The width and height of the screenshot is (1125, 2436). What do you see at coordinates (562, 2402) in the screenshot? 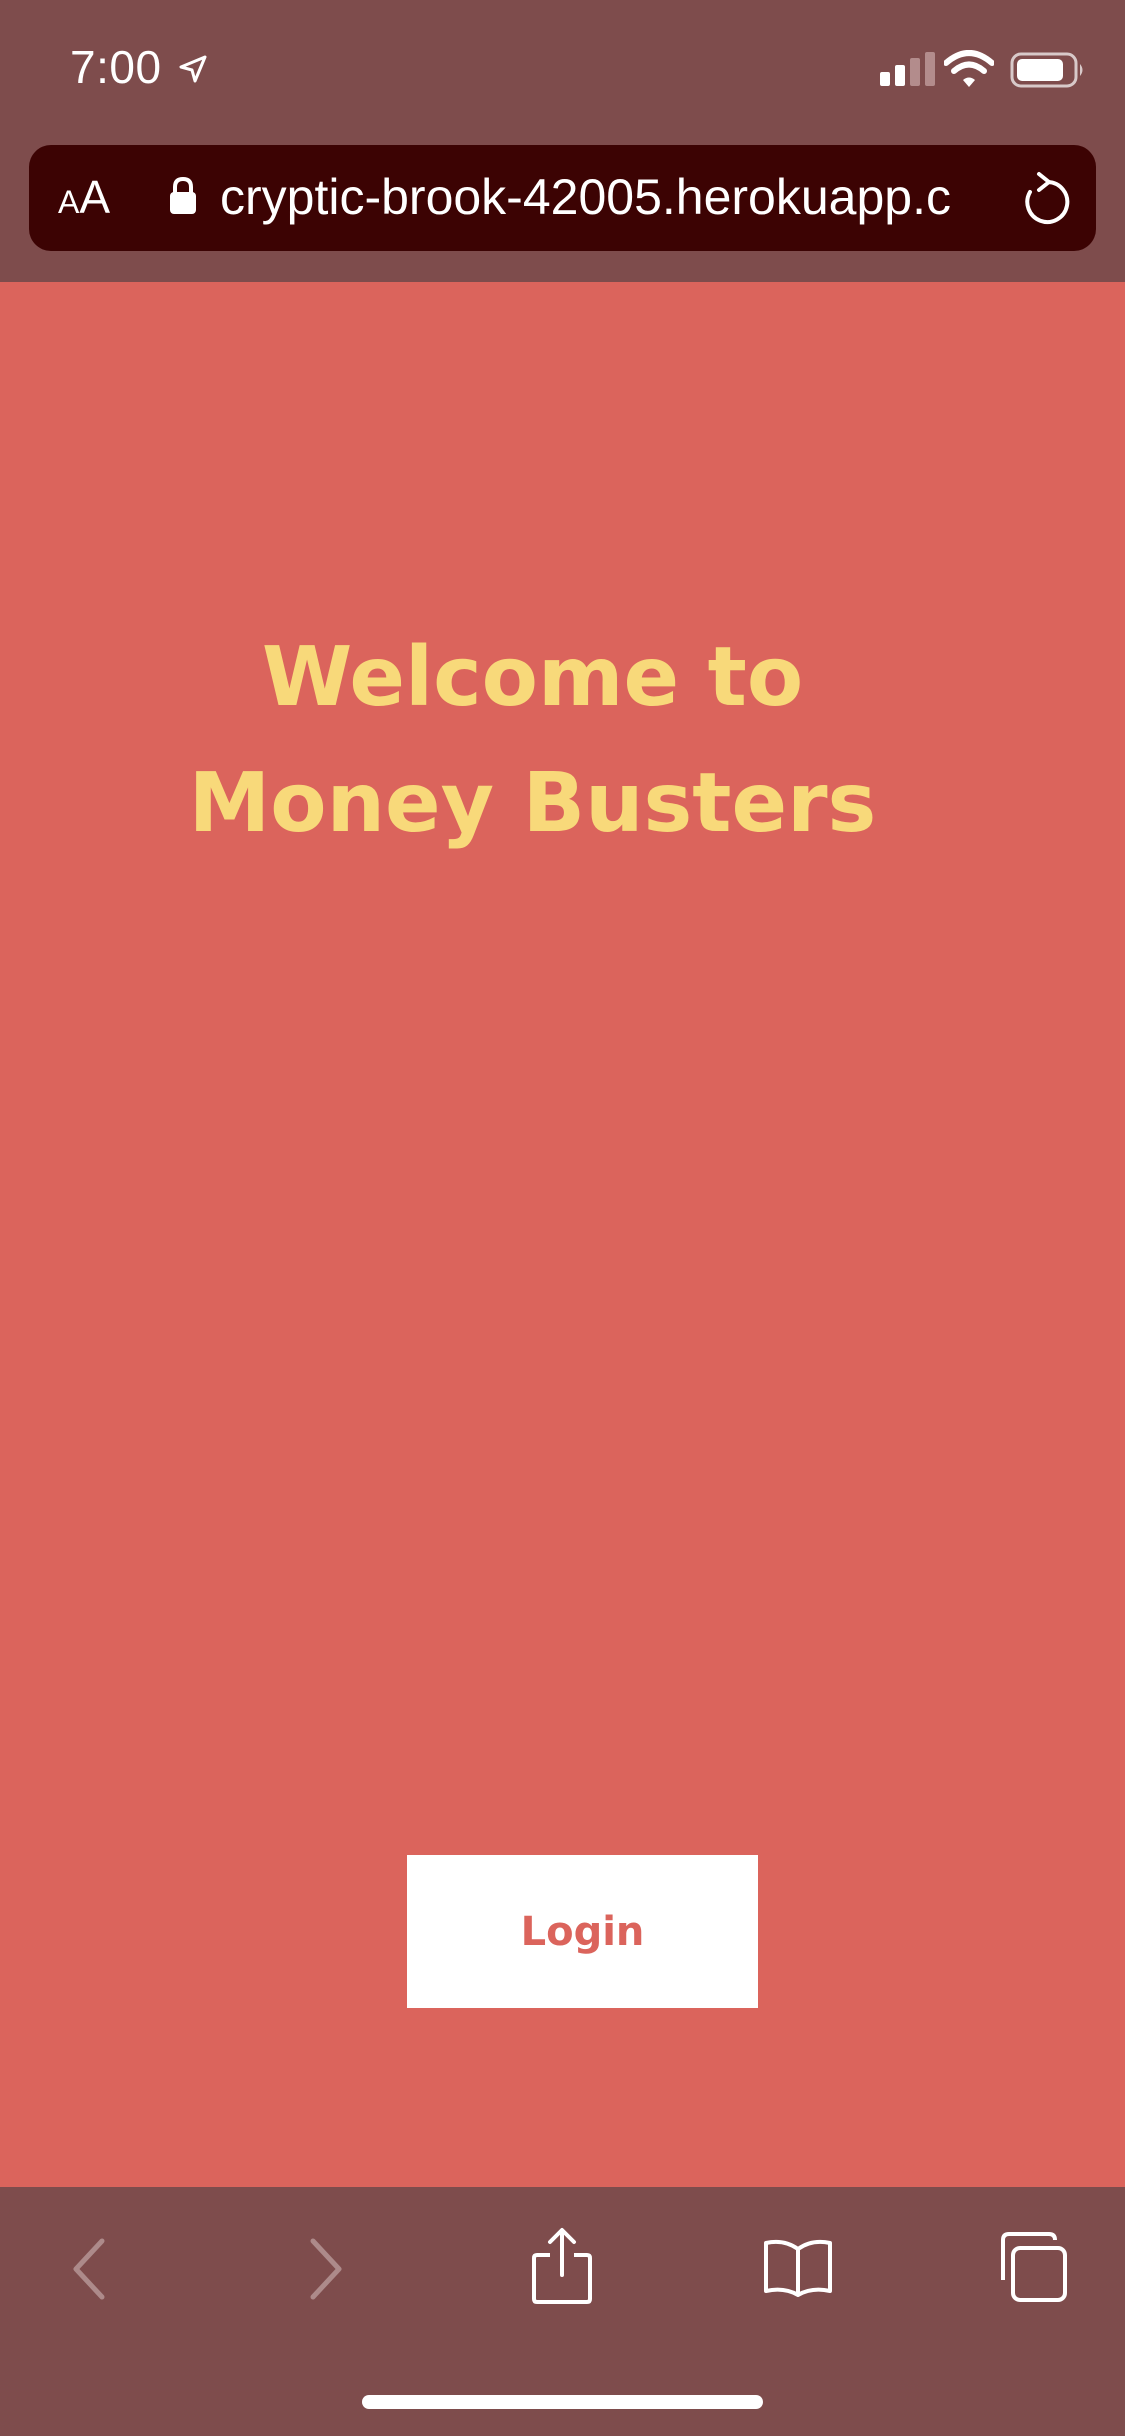
I see `home-indicator` at bounding box center [562, 2402].